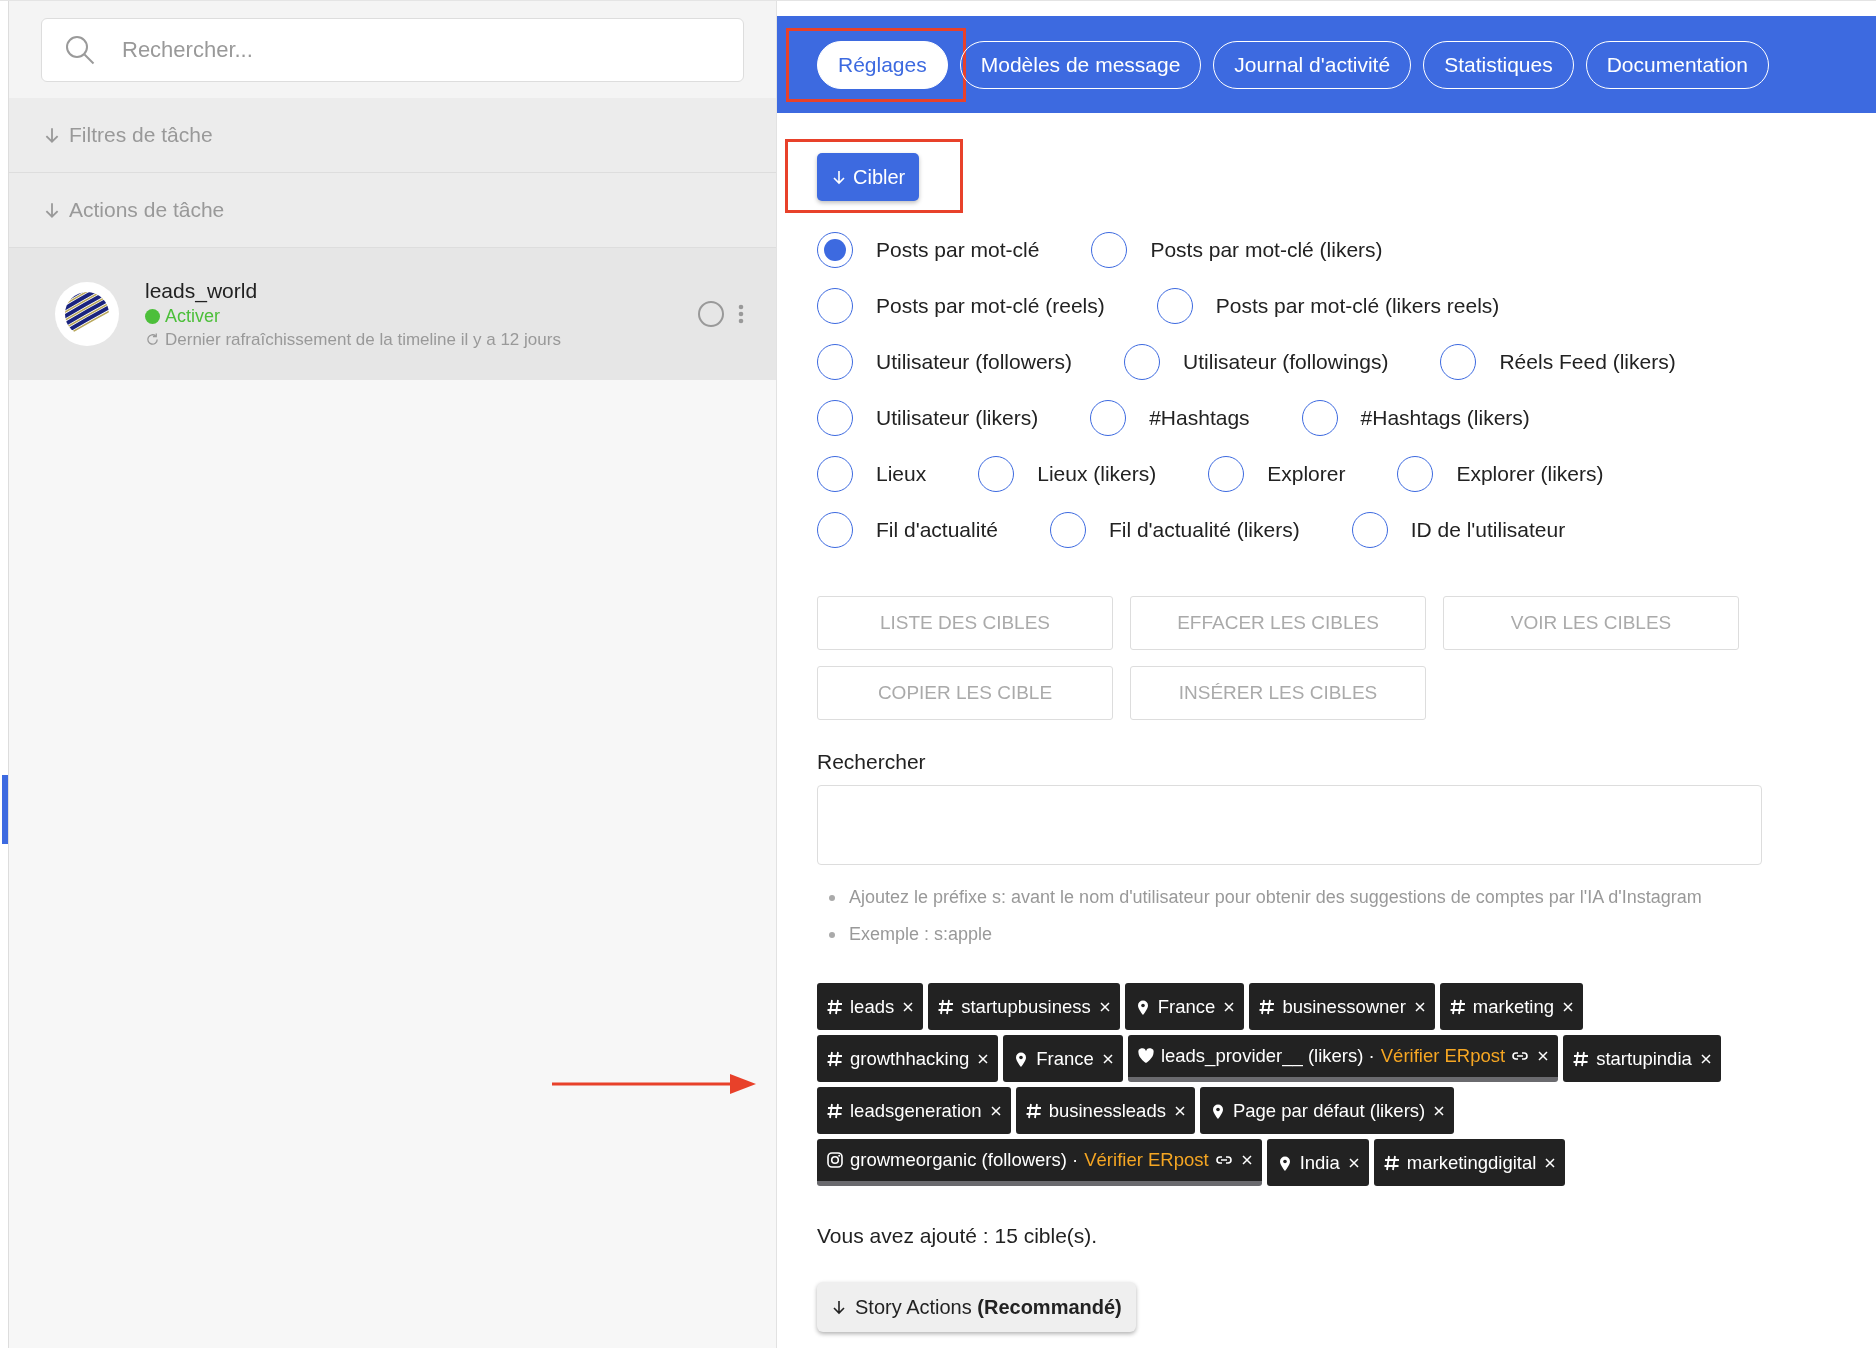 The width and height of the screenshot is (1876, 1348). I want to click on select-checkbox, so click(711, 314).